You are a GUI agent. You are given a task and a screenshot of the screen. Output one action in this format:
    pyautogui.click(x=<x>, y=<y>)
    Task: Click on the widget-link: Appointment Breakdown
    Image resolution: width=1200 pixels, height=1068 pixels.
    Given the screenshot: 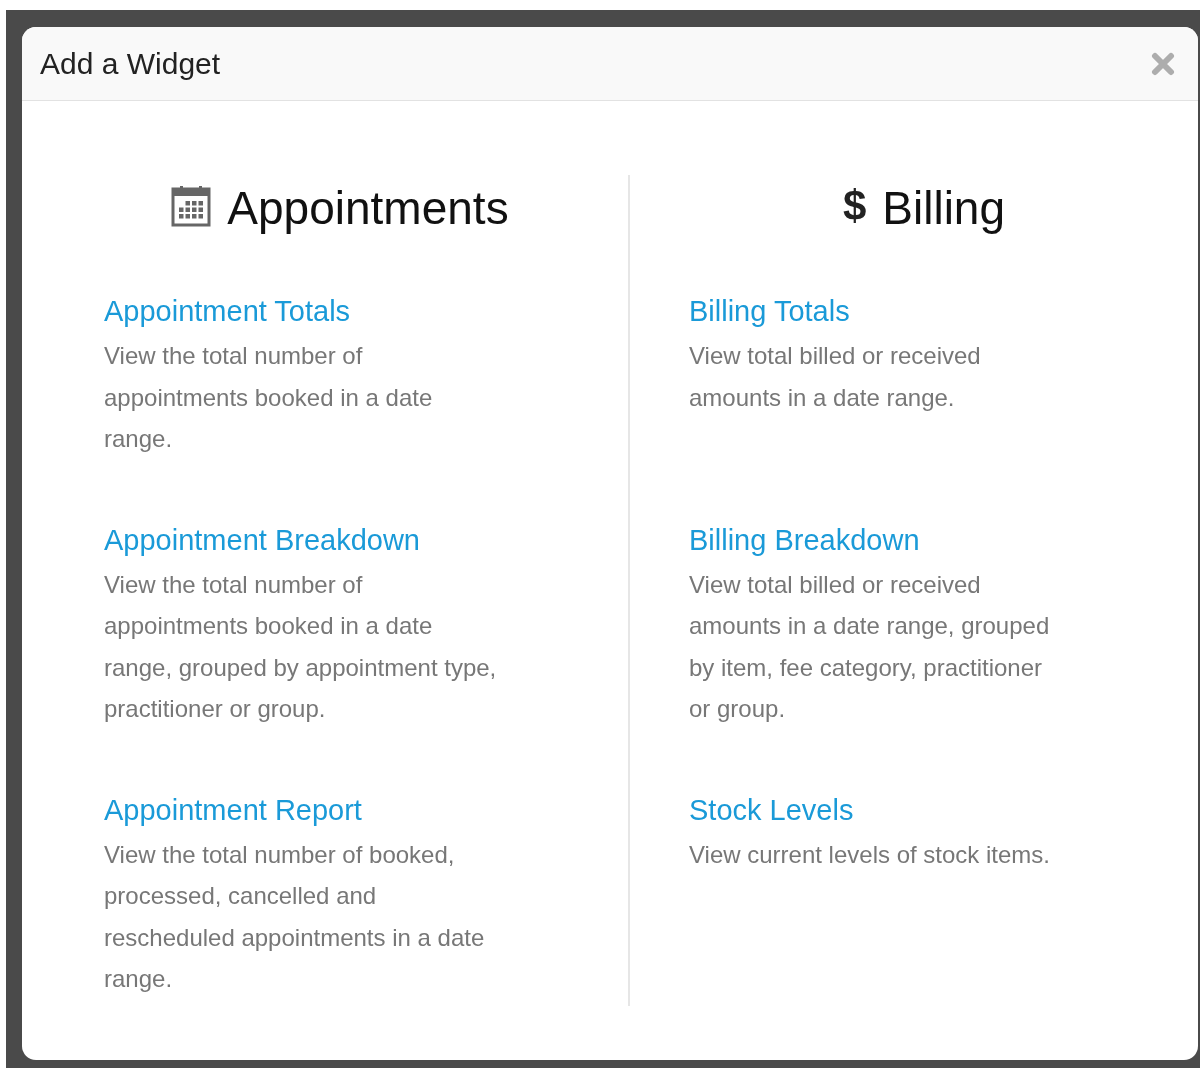 What is the action you would take?
    pyautogui.click(x=262, y=539)
    